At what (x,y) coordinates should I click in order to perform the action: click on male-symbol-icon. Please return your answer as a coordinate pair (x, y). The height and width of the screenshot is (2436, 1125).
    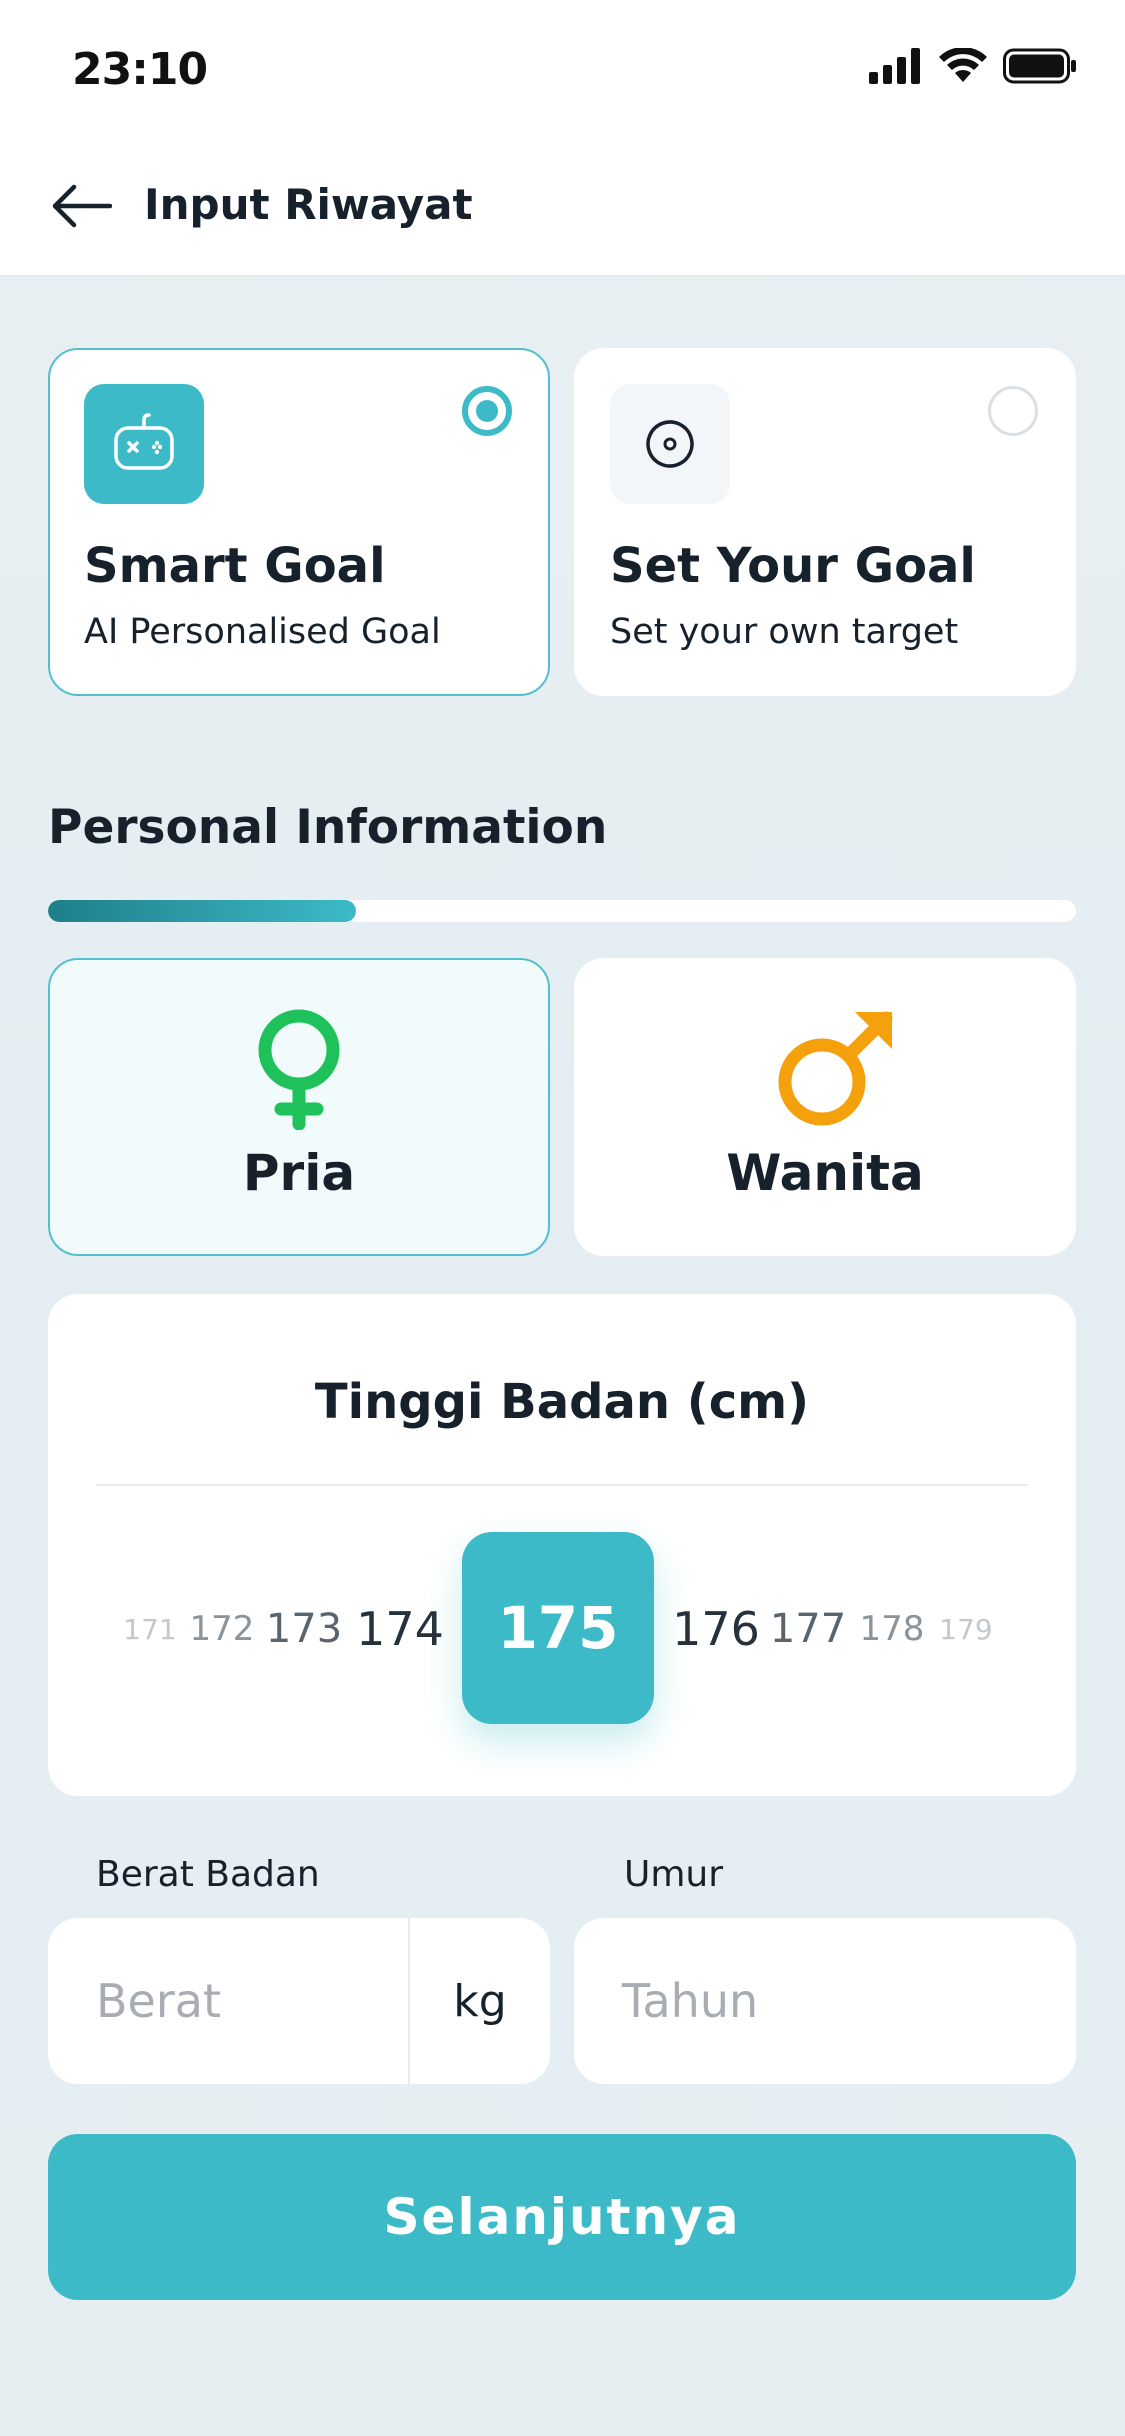
    Looking at the image, I should click on (835, 1073).